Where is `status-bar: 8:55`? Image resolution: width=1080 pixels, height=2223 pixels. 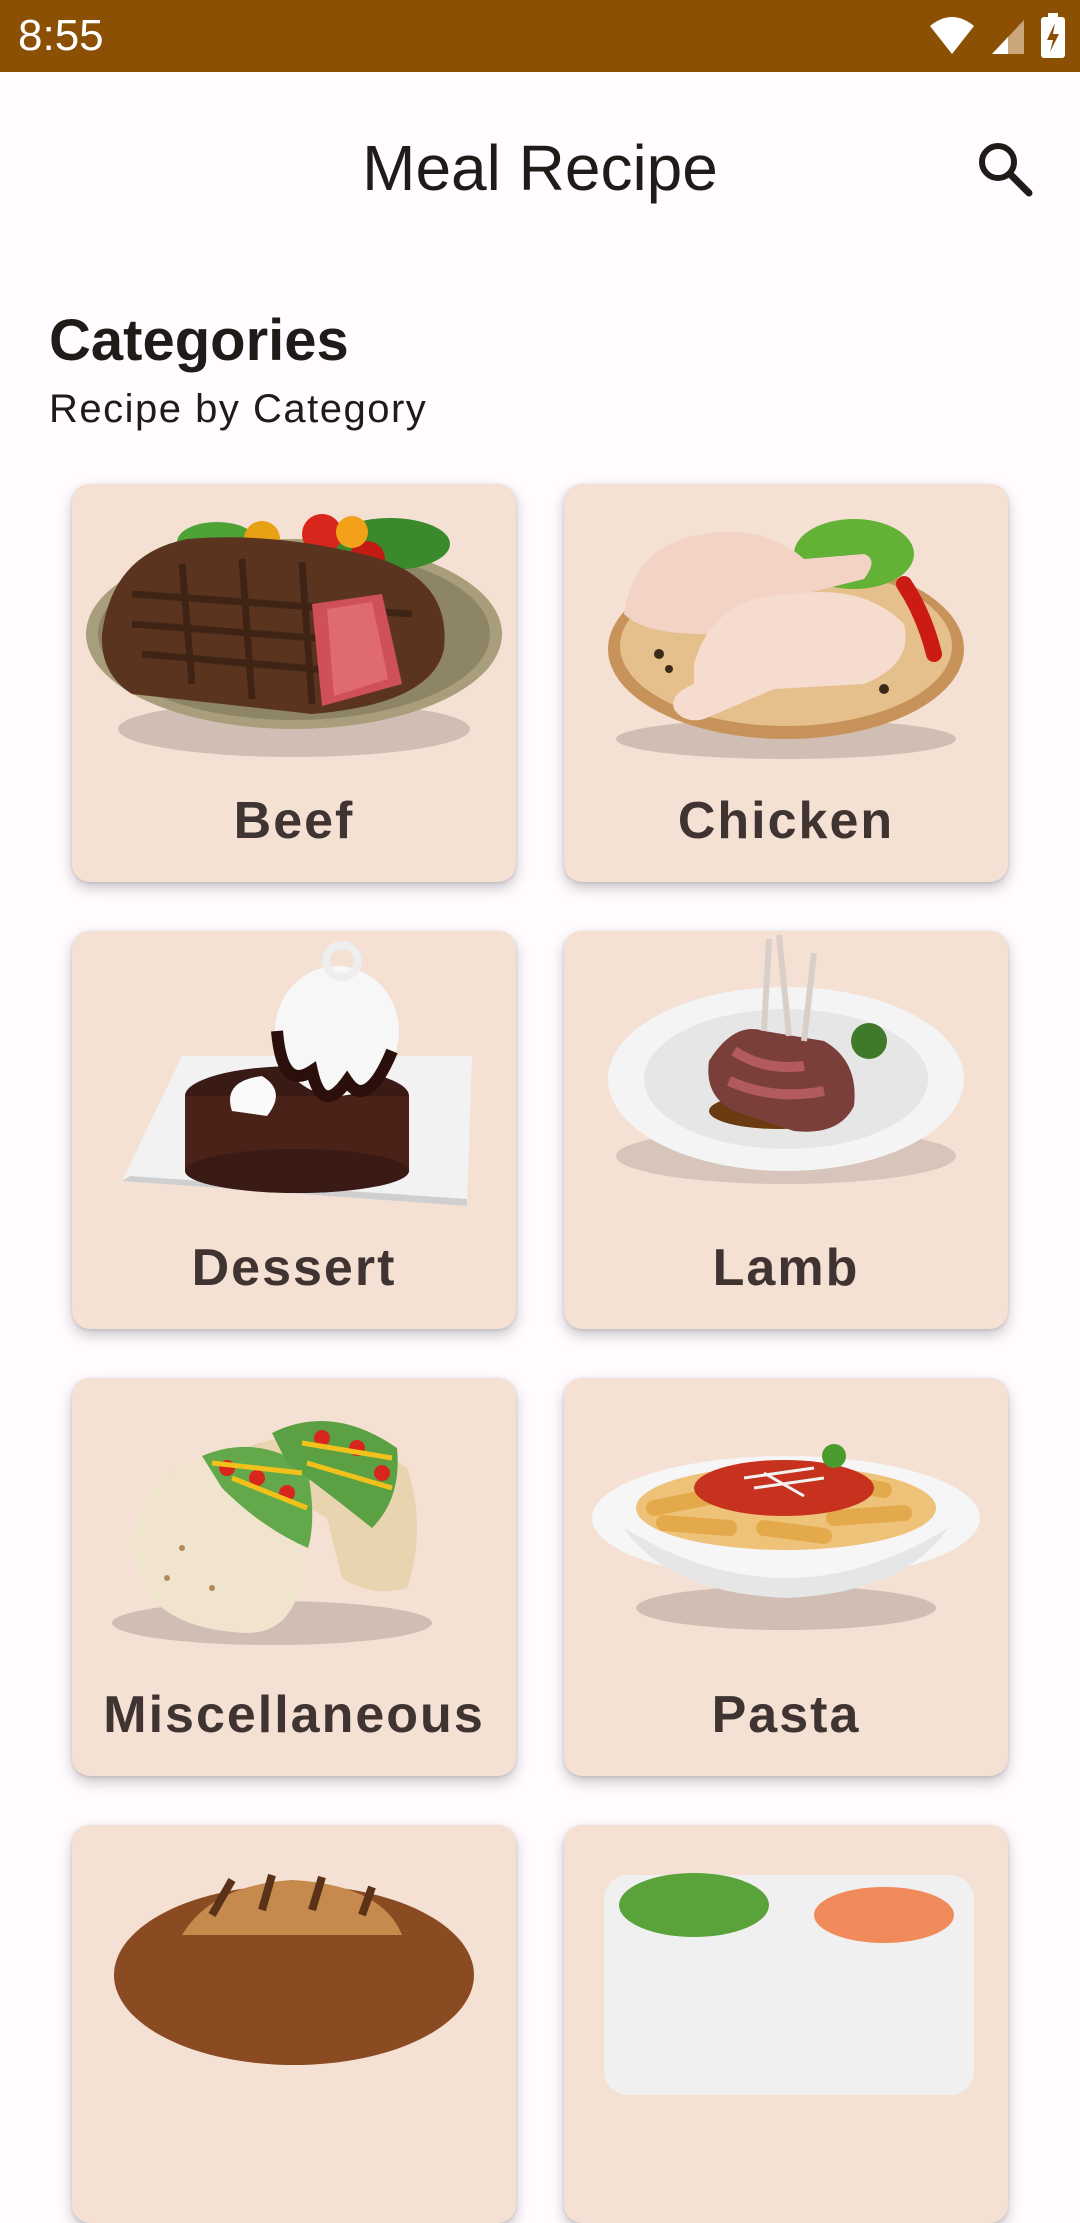 status-bar: 8:55 is located at coordinates (540, 36).